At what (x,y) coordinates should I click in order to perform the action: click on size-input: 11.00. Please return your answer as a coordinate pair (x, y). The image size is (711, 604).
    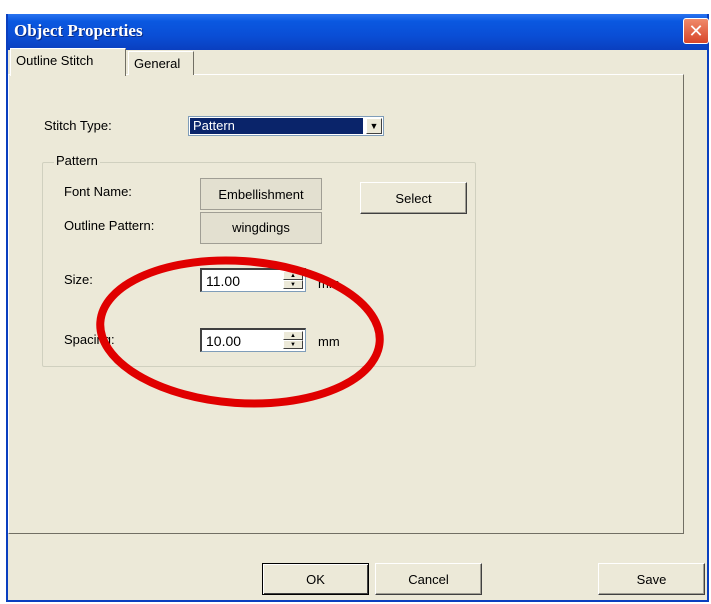
    Looking at the image, I should click on (223, 281).